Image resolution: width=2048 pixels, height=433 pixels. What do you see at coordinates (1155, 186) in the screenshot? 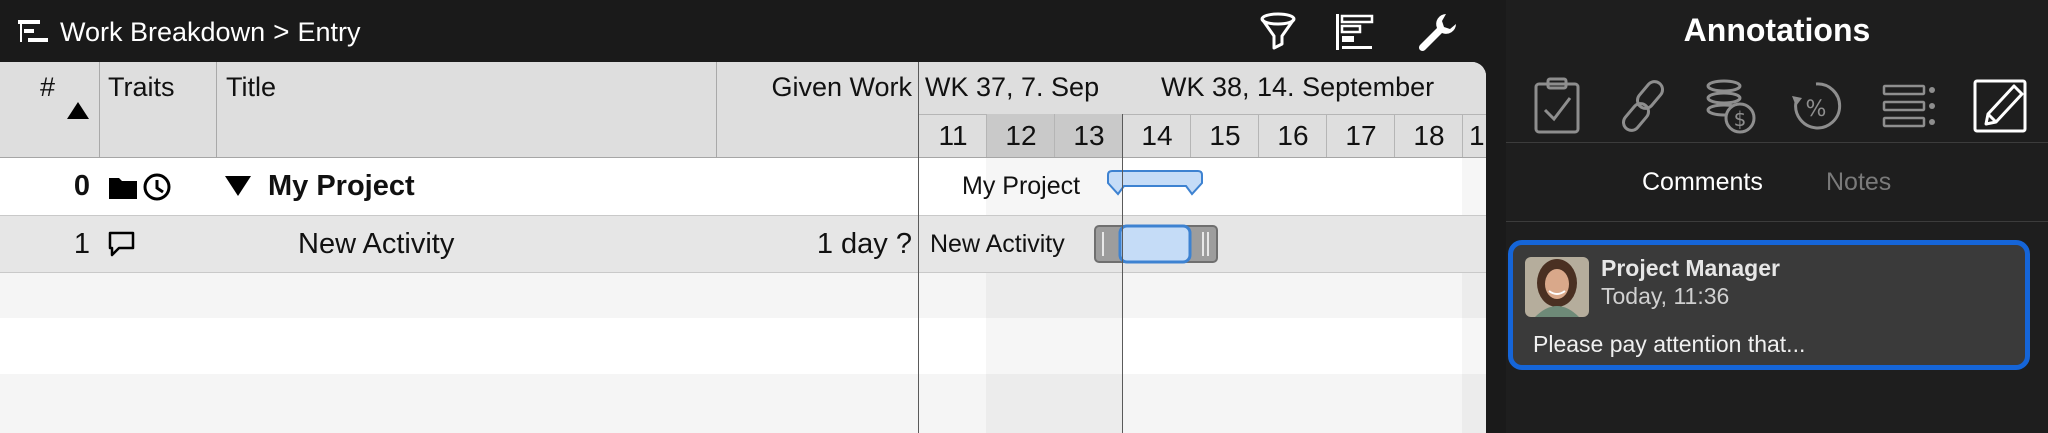
I see `summary-bar` at bounding box center [1155, 186].